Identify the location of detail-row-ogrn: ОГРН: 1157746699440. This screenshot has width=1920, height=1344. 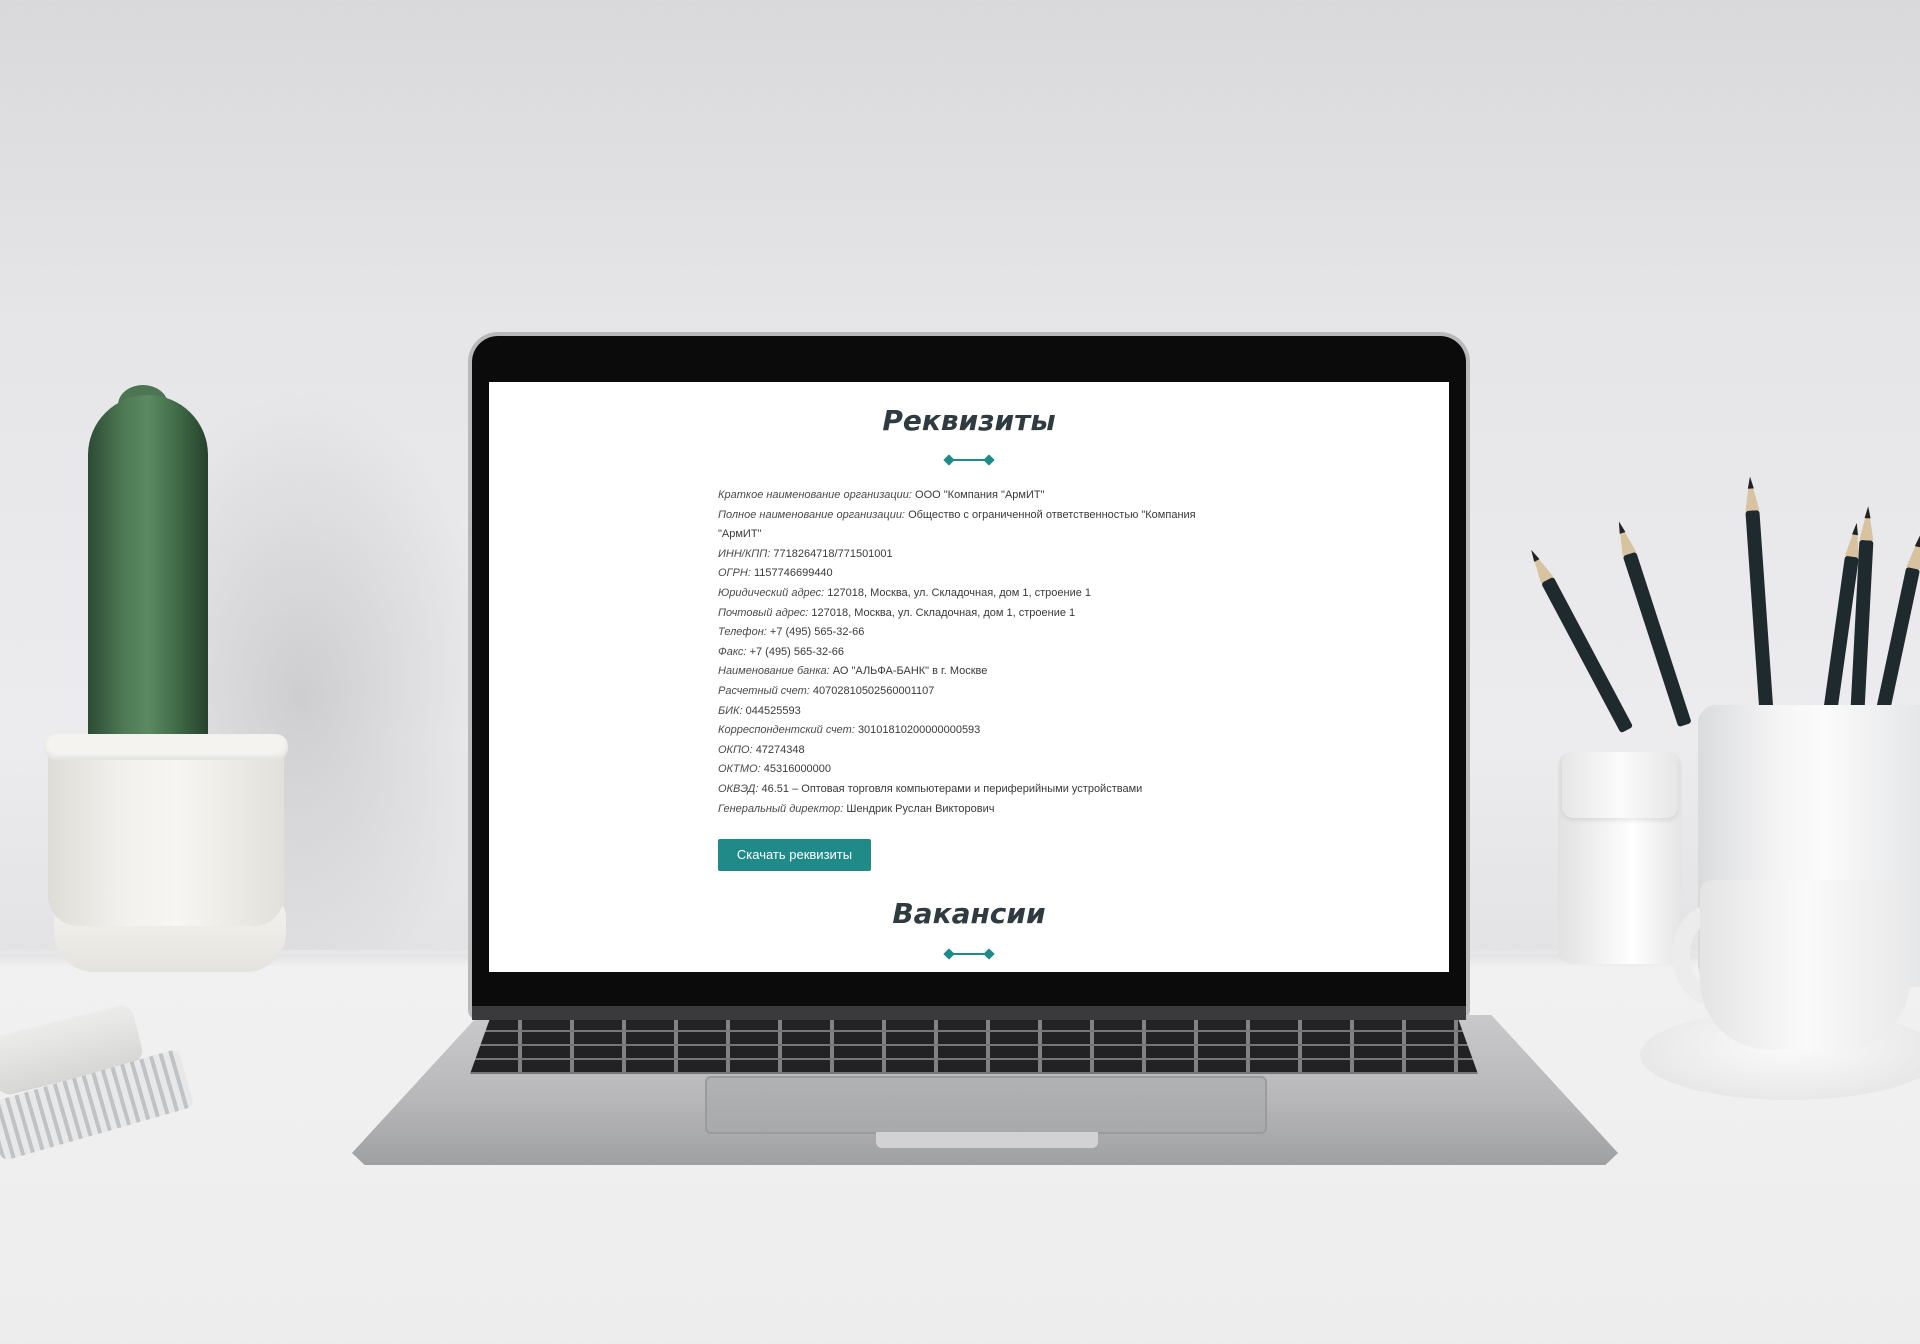
(775, 573).